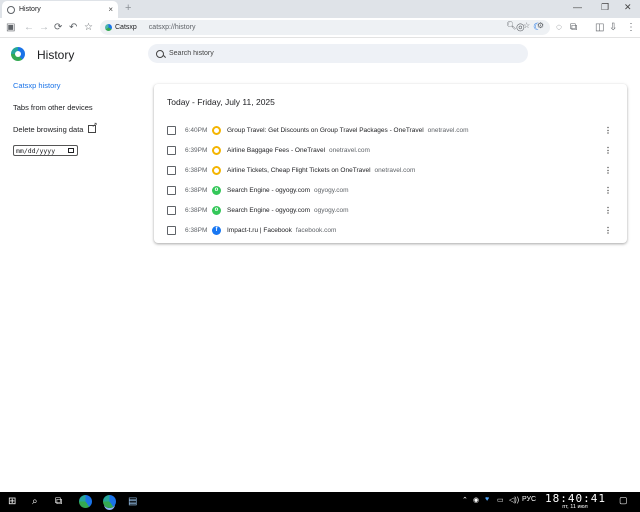 The height and width of the screenshot is (512, 640). Describe the element at coordinates (60, 9) in the screenshot. I see `tab-history: History ×` at that location.